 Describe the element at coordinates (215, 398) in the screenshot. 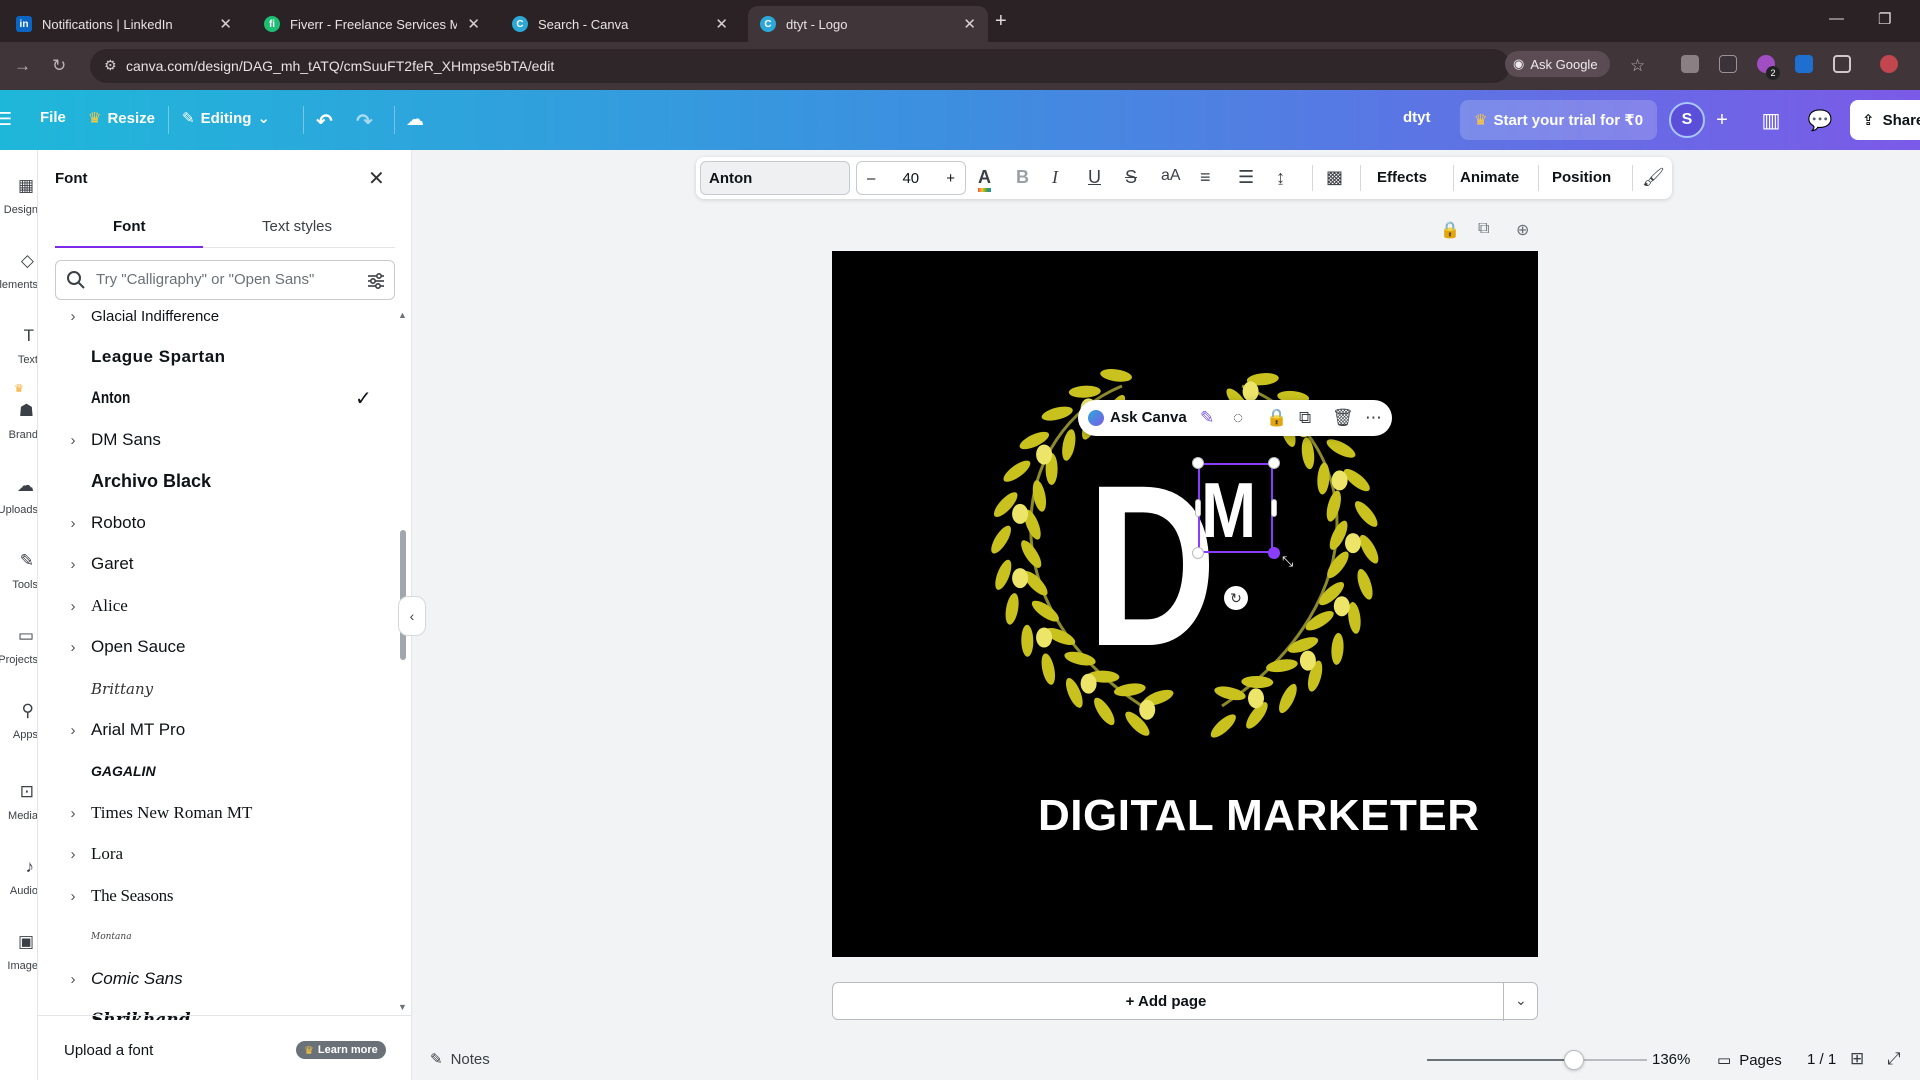

I see `font-item-selected: Anton ✓` at that location.